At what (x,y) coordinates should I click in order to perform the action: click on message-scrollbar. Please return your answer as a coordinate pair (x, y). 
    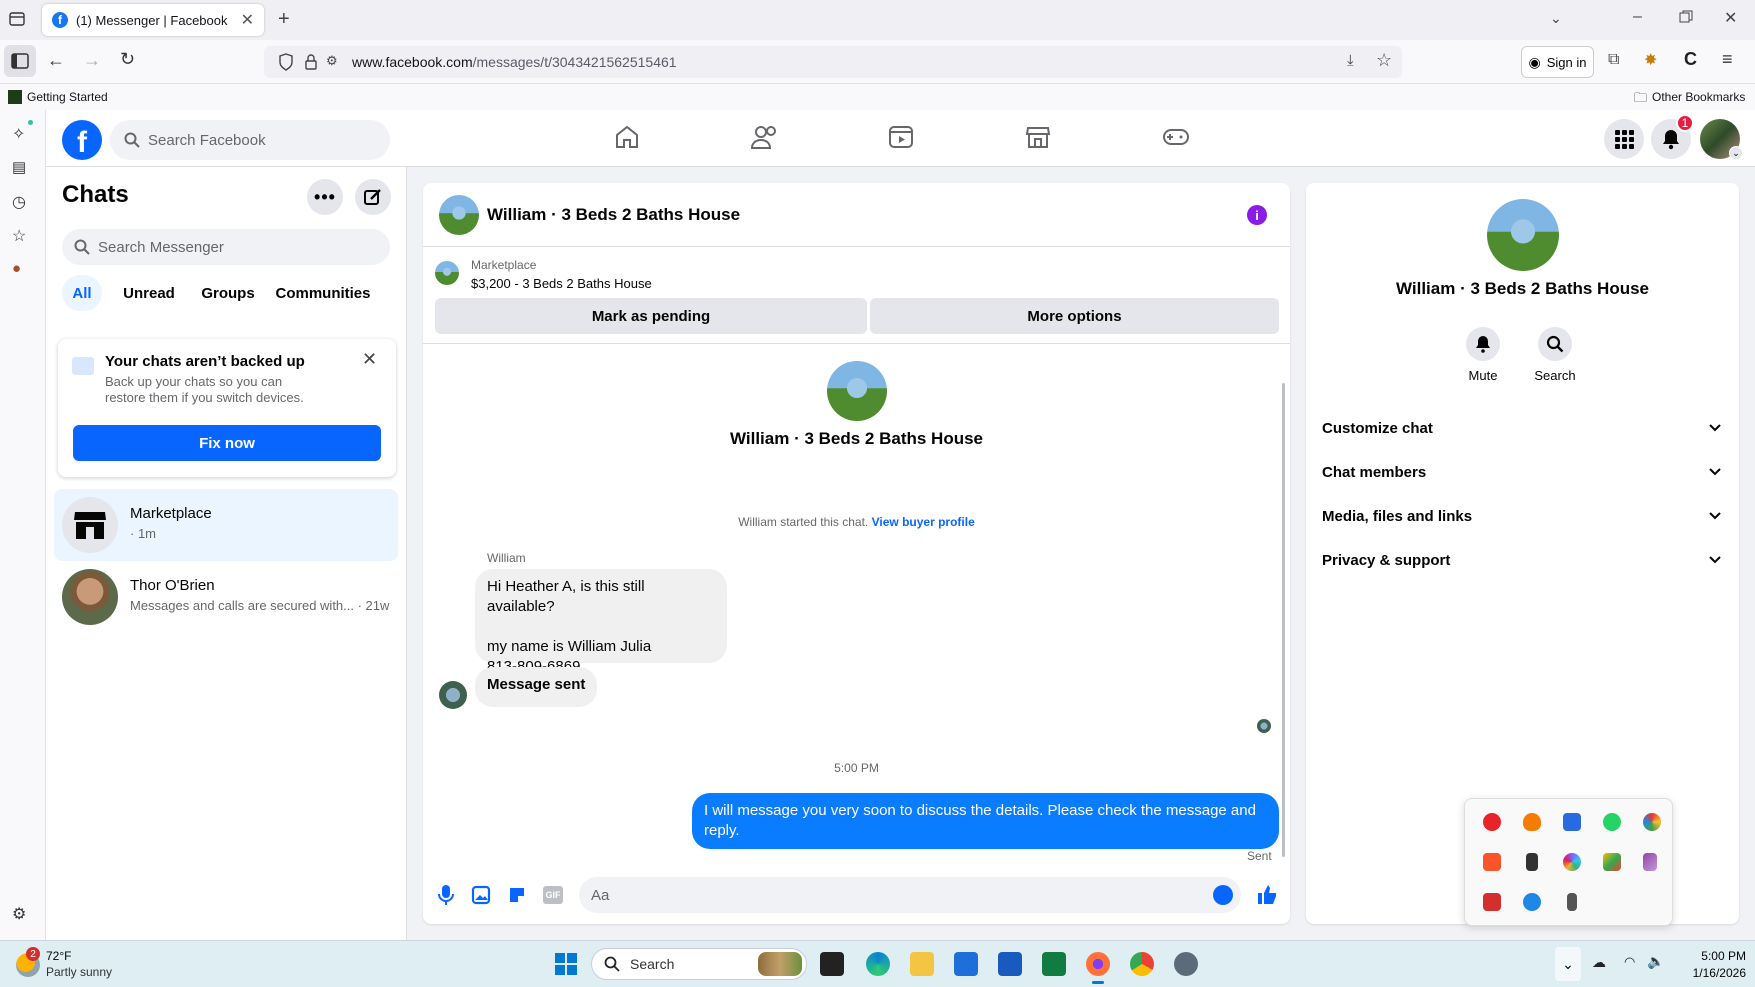
    Looking at the image, I should click on (1283, 620).